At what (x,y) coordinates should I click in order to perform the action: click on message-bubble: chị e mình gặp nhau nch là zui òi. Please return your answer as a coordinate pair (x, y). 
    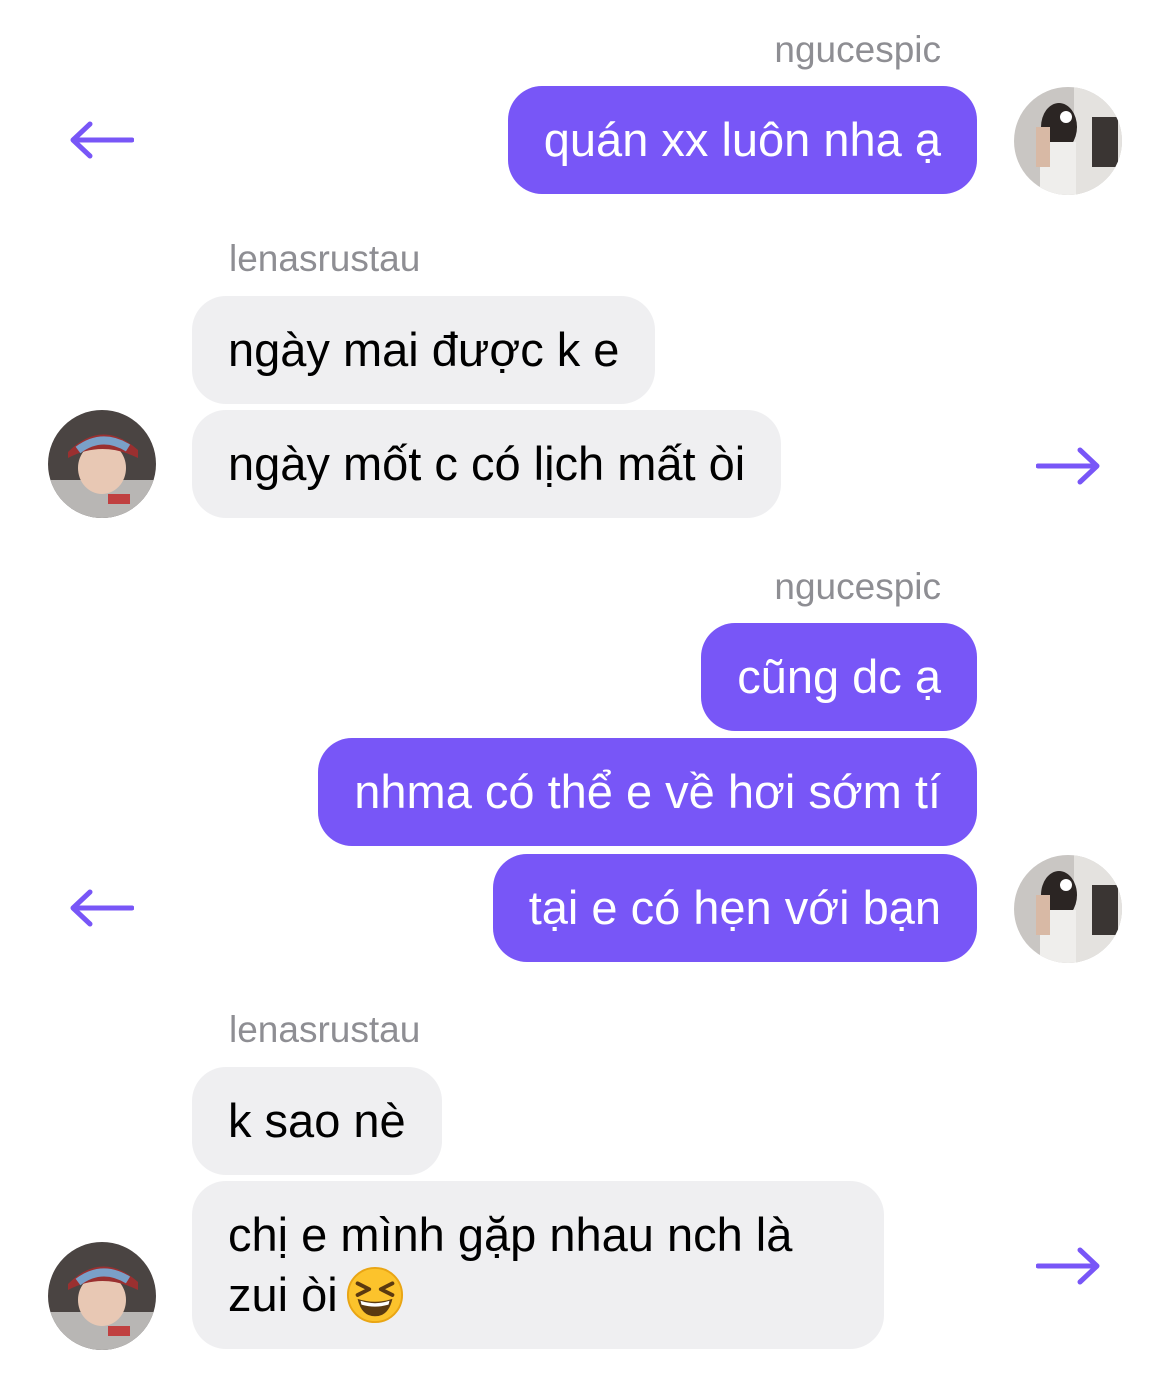
    Looking at the image, I should click on (538, 1265).